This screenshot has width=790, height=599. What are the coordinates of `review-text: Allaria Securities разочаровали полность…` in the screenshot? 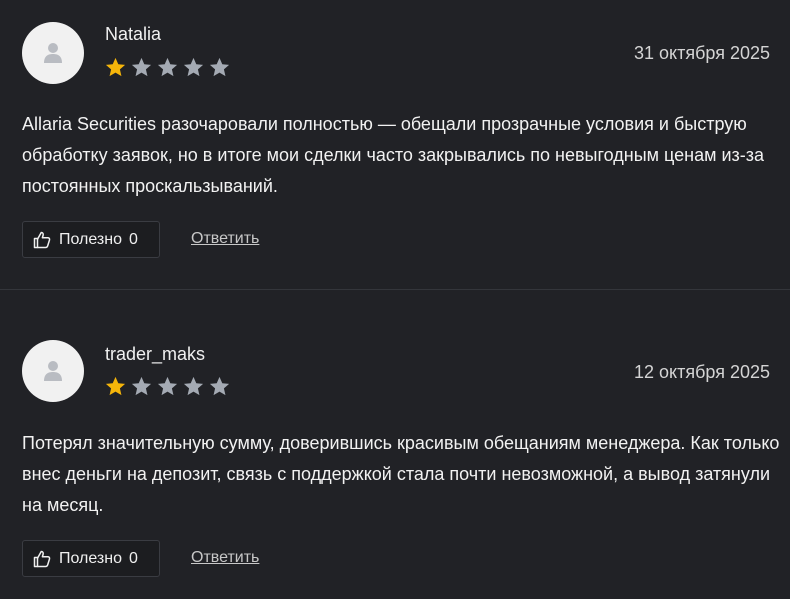 It's located at (393, 155).